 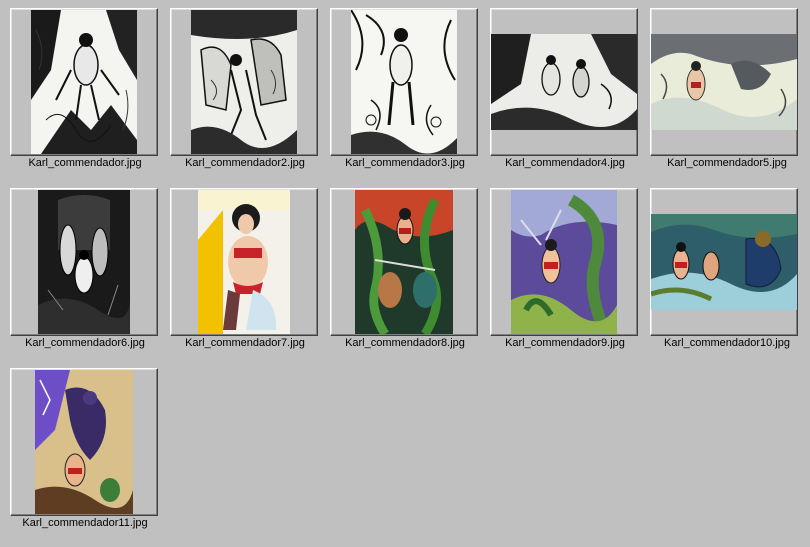 What do you see at coordinates (727, 163) in the screenshot?
I see `file-name: Karl_commendador5.jpg` at bounding box center [727, 163].